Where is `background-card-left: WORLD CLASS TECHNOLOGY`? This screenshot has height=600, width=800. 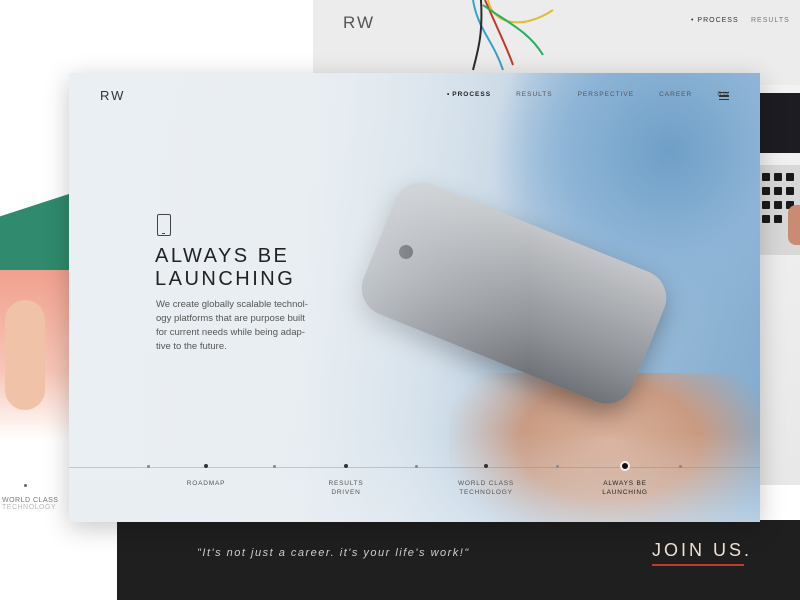
background-card-left: WORLD CLASS TECHNOLOGY is located at coordinates (35, 300).